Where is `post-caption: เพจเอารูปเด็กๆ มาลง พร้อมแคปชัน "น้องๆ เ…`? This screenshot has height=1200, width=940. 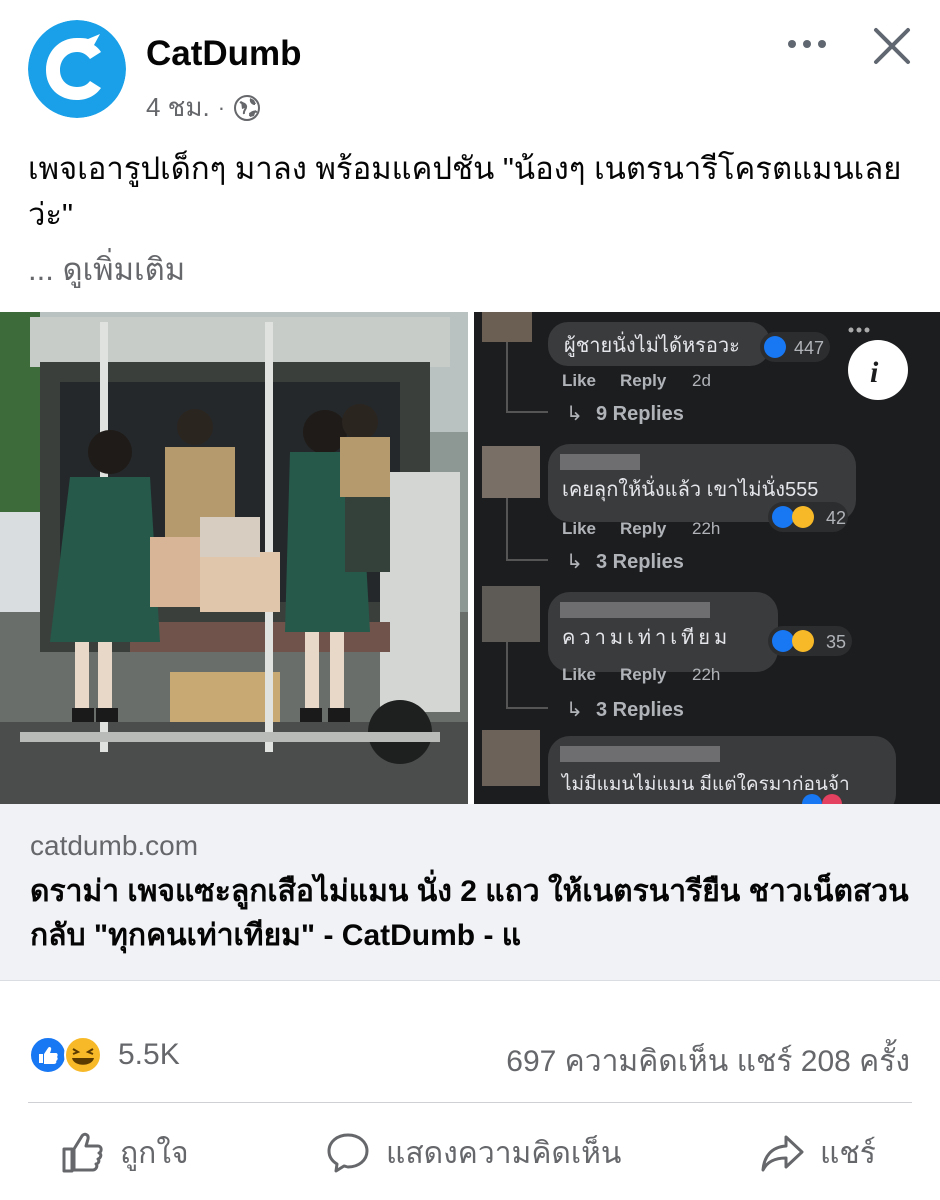
post-caption: เพจเอารูปเด็กๆ มาลง พร้อมแคปชัน "น้องๆ เ… is located at coordinates (465, 191).